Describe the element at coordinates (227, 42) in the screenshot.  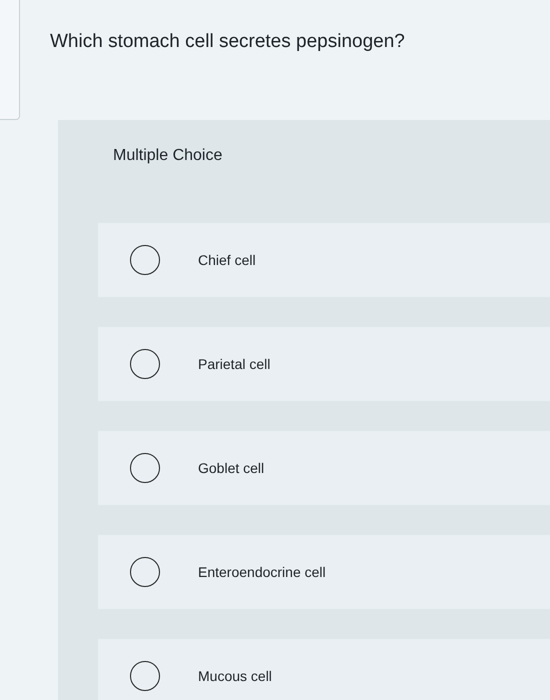
I see `question-text: Which stomach cell secretes pepsinogen?` at that location.